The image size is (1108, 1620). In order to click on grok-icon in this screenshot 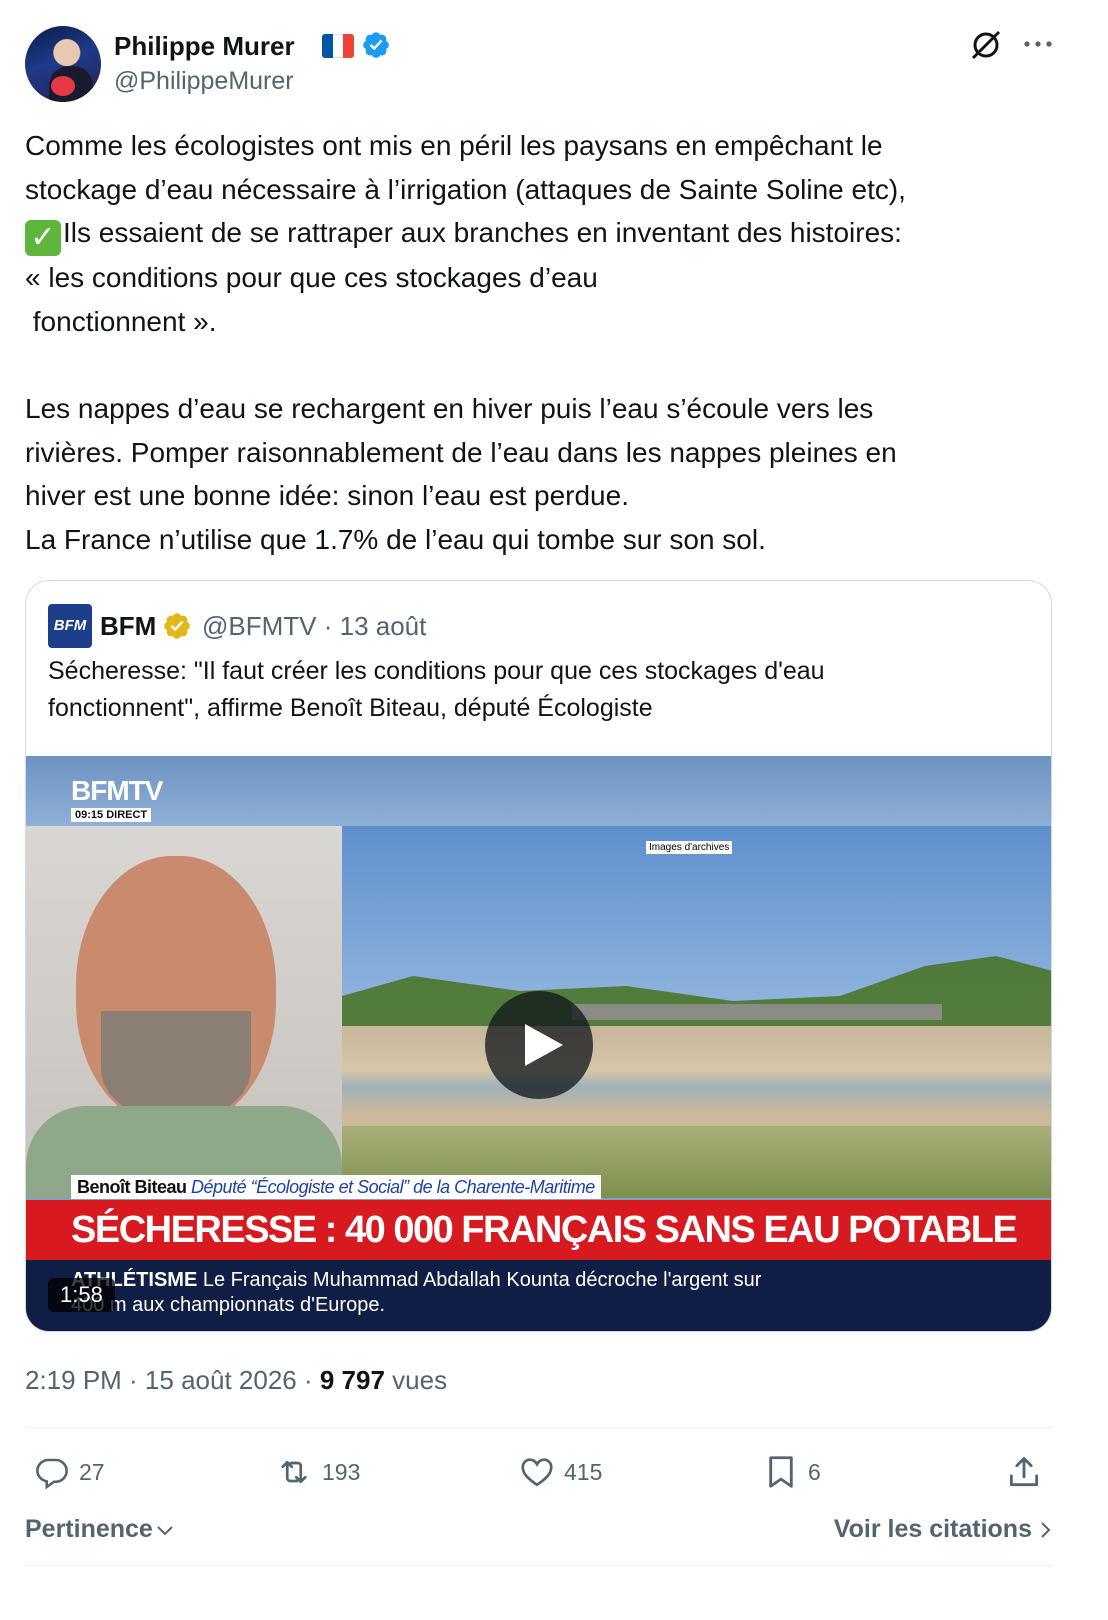, I will do `click(986, 45)`.